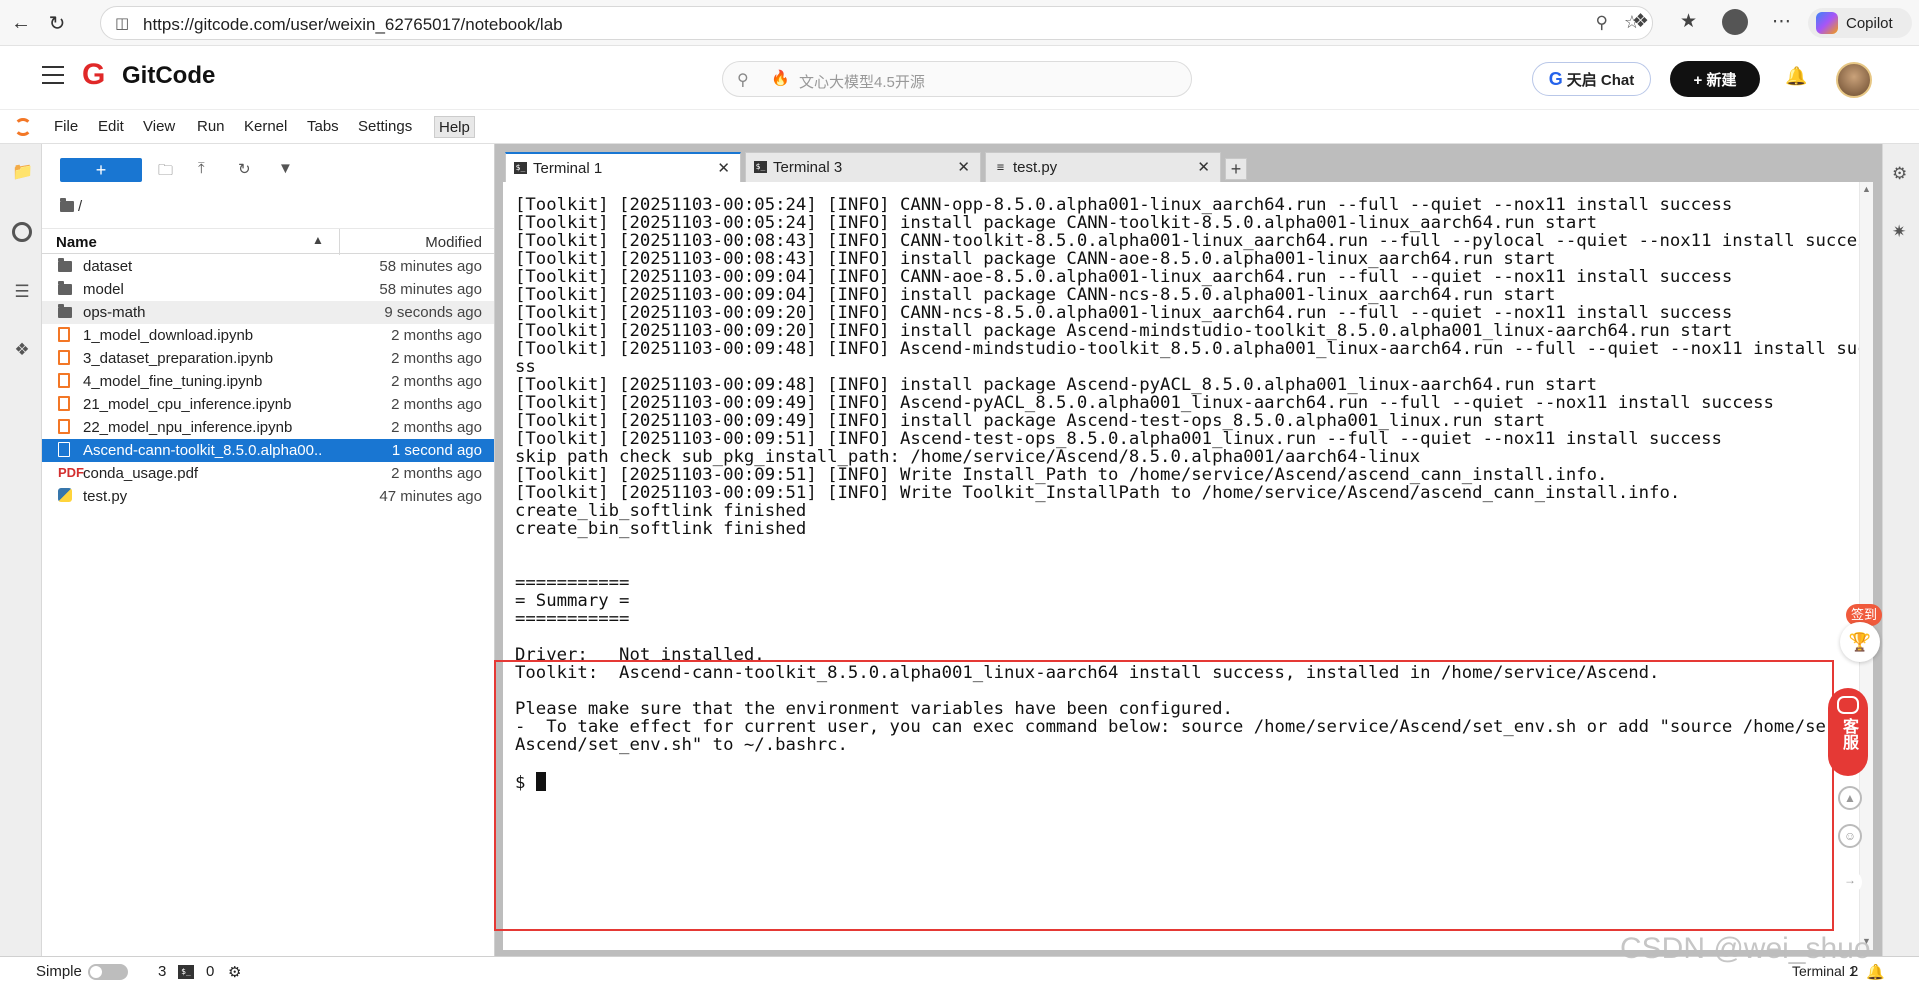 The image size is (1919, 985). Describe the element at coordinates (21, 23) in the screenshot. I see `back-icon: ←` at that location.